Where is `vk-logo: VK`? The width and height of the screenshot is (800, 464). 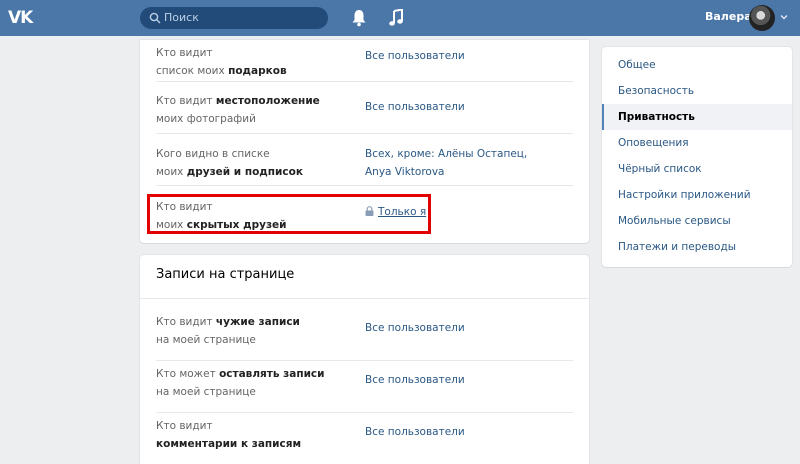
vk-logo: VK is located at coordinates (20, 18).